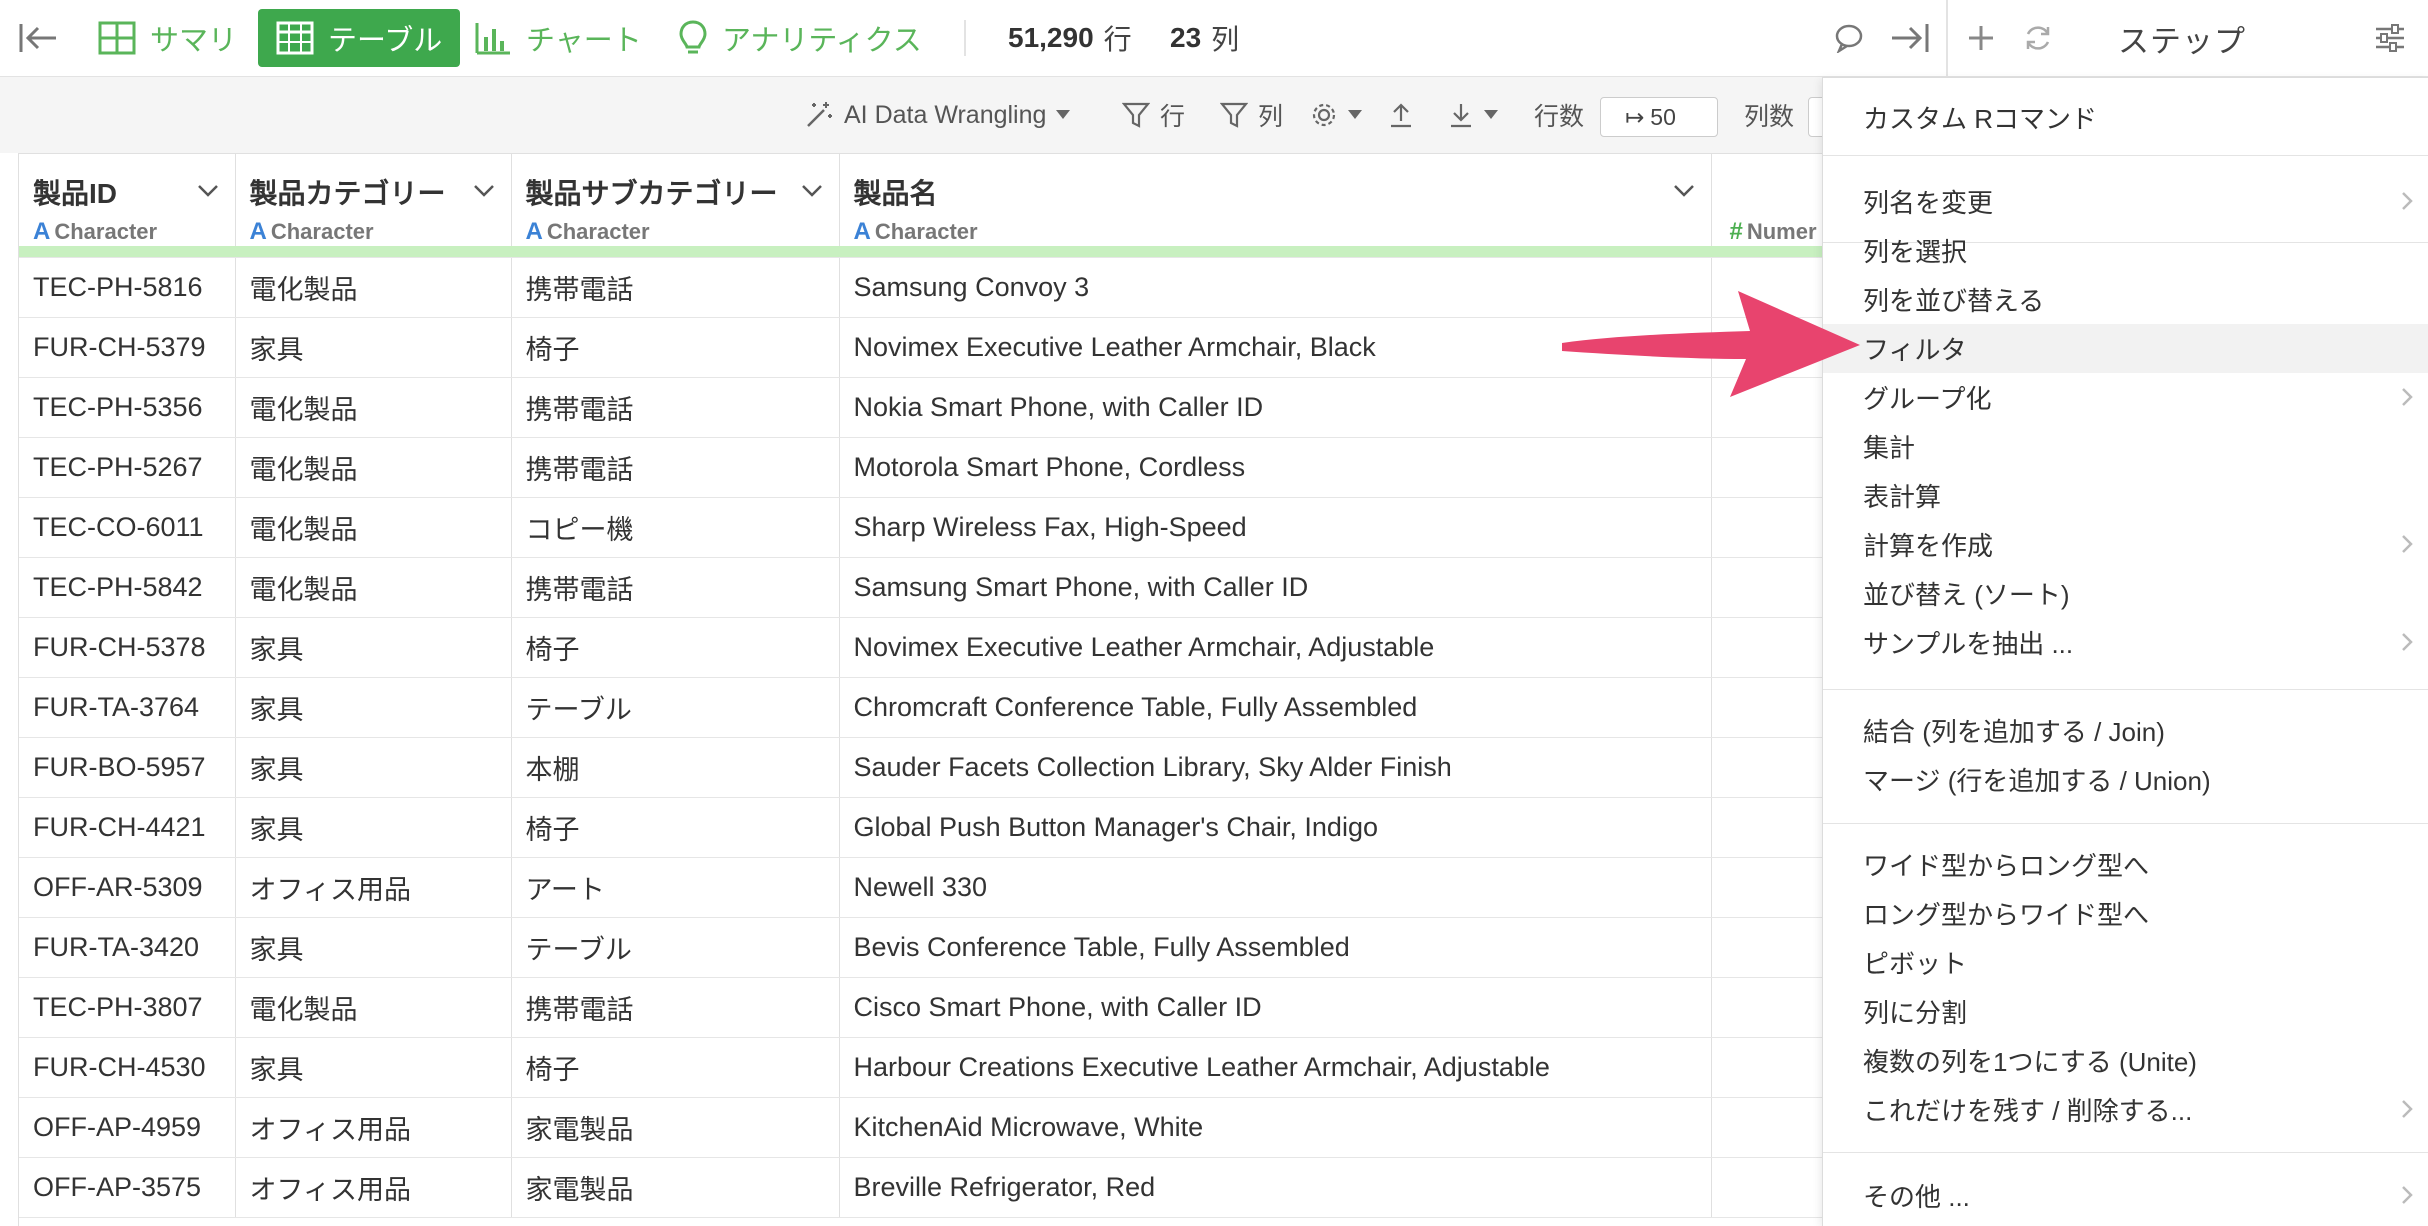  What do you see at coordinates (1275, 1127) in the screenshot?
I see `table-cell: KitchenAid Microwave, White` at bounding box center [1275, 1127].